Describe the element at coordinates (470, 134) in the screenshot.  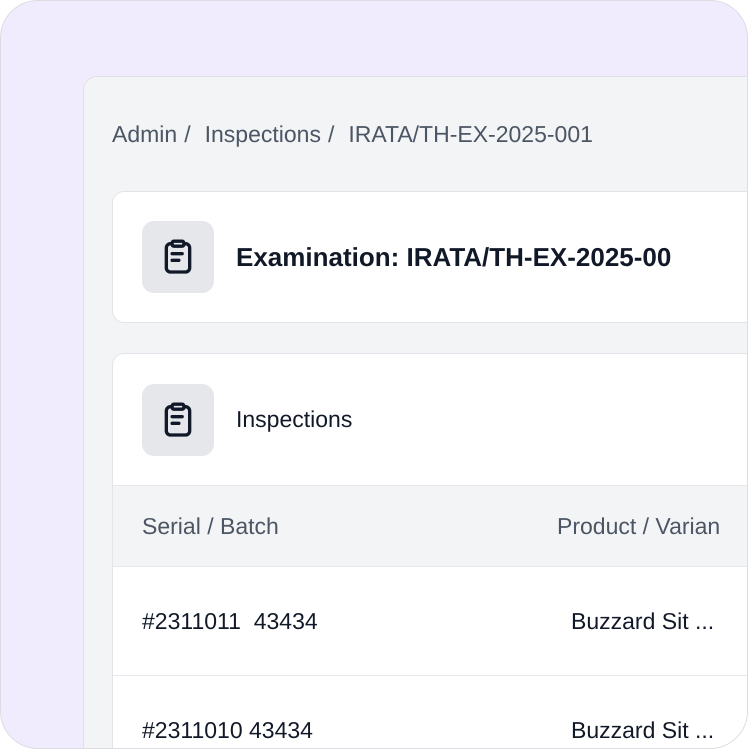
I see `breadcrumb-current: IRATA/TH-EX-2025-001` at that location.